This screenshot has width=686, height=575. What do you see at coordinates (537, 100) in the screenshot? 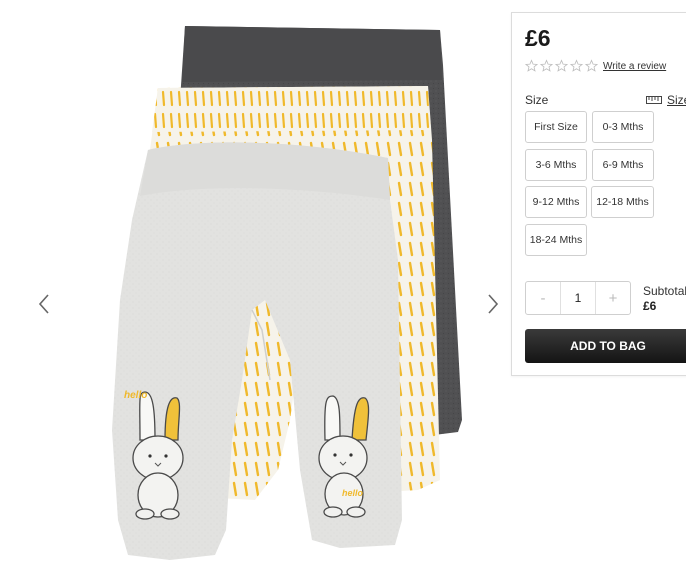
I see `size-label: Size` at bounding box center [537, 100].